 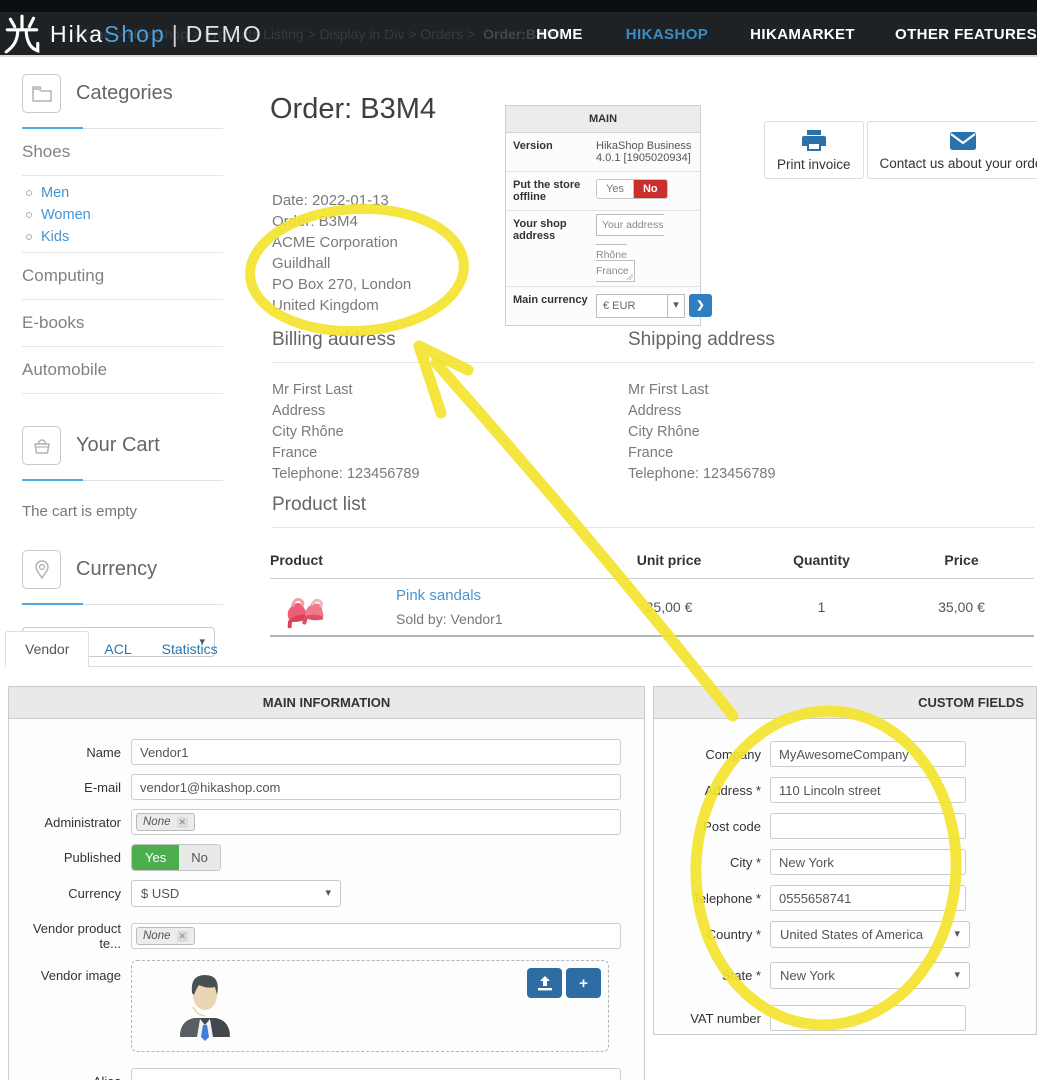 I want to click on product-link: Pink sandals, so click(x=449, y=595).